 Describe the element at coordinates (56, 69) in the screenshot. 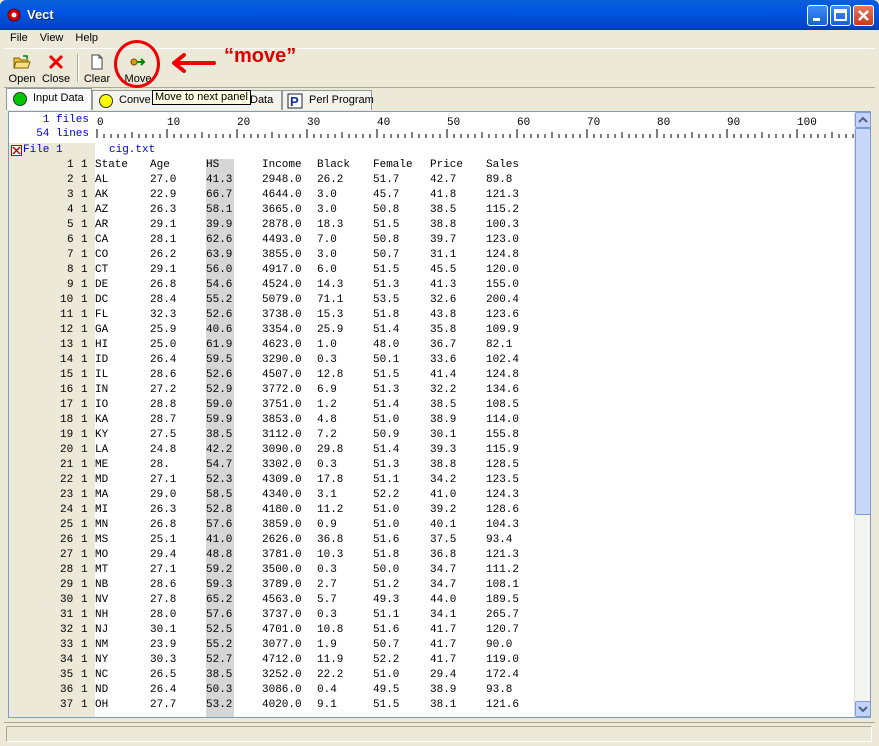

I see `close-file-button: Close` at that location.